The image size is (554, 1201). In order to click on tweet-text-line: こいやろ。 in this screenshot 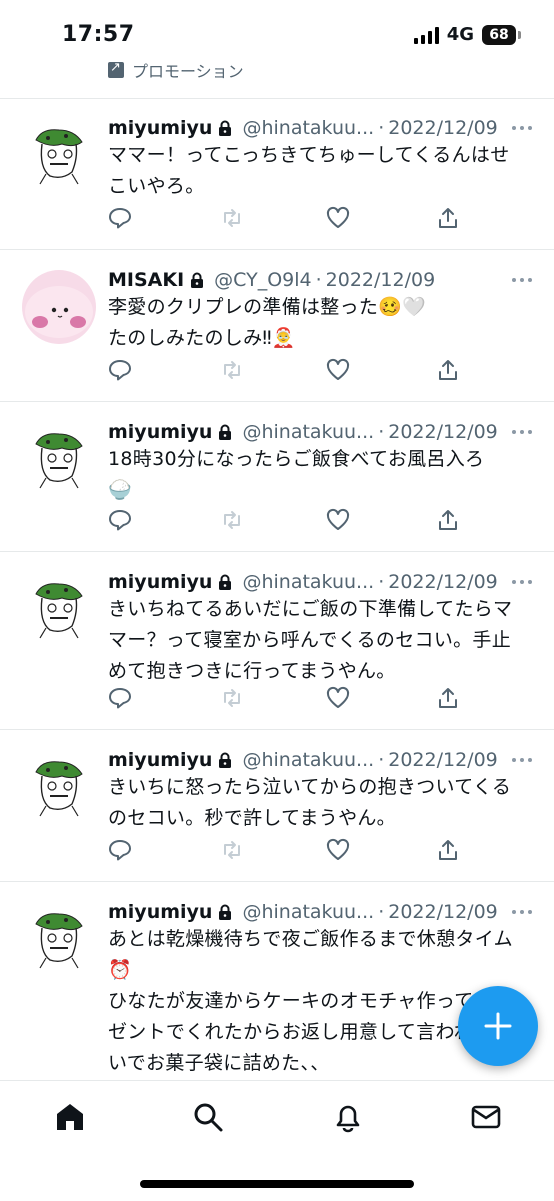, I will do `click(156, 186)`.